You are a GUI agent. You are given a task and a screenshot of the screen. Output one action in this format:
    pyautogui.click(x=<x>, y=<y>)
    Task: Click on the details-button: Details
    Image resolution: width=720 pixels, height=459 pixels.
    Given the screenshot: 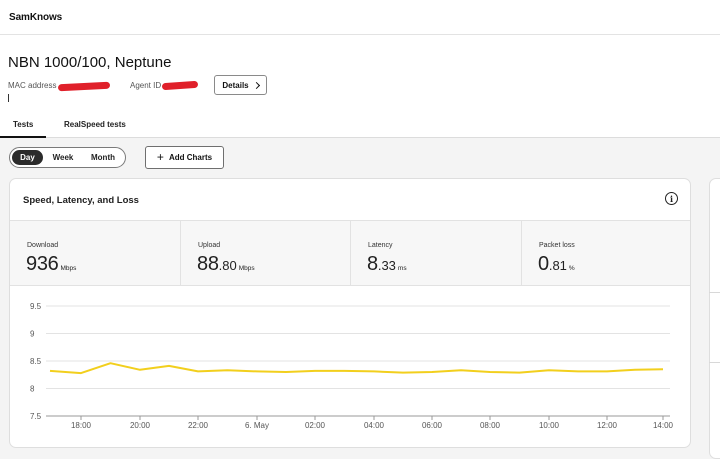 What is the action you would take?
    pyautogui.click(x=240, y=85)
    